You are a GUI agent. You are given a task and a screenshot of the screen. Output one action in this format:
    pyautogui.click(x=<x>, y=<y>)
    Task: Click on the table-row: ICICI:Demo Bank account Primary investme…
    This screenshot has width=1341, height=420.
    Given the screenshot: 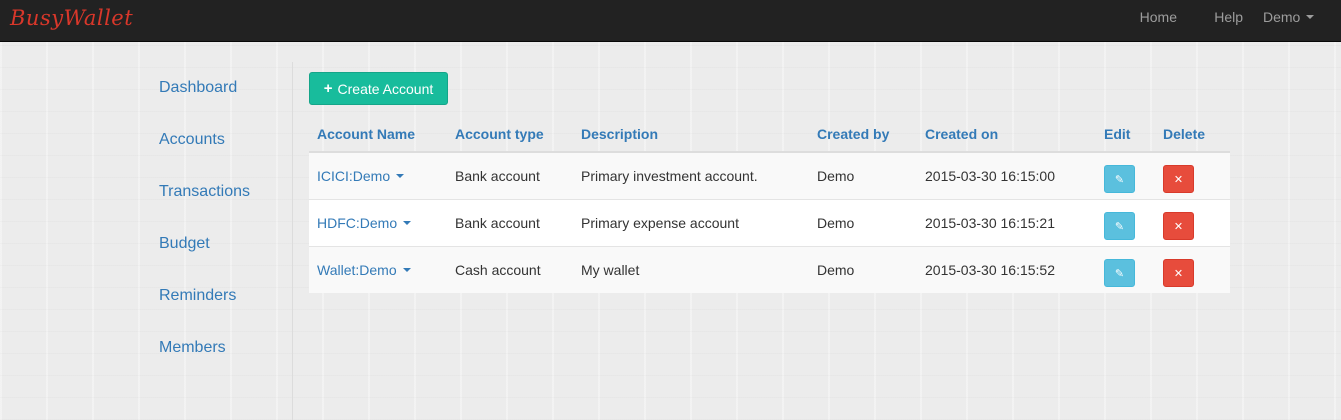 What is the action you would take?
    pyautogui.click(x=769, y=175)
    